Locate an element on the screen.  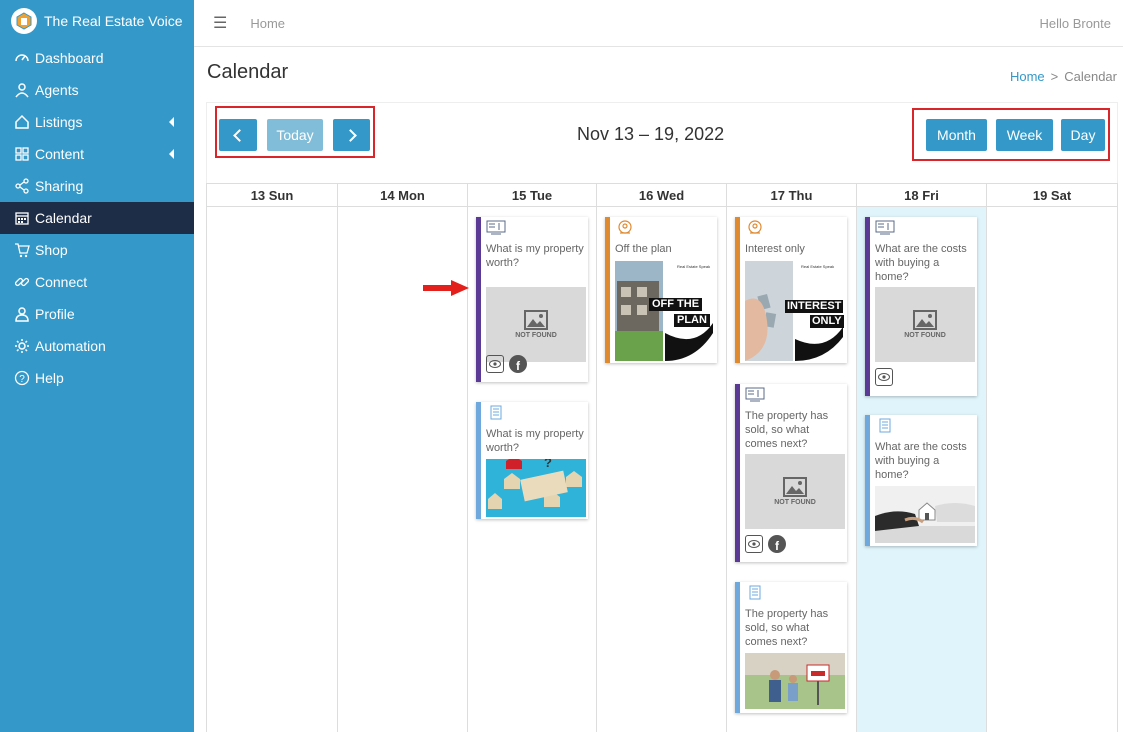
day-column-sun is located at coordinates (272, 469).